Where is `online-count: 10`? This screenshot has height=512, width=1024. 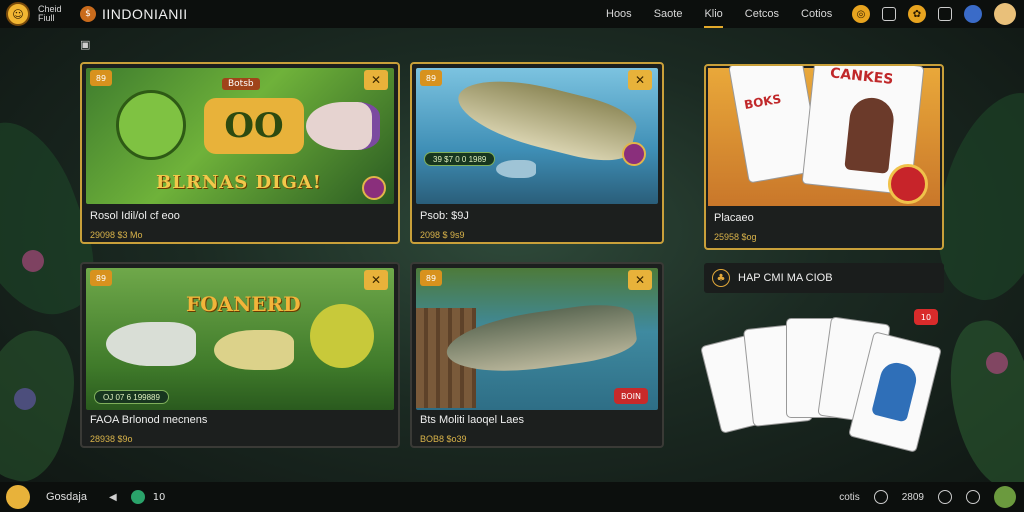
online-count: 10 is located at coordinates (159, 497).